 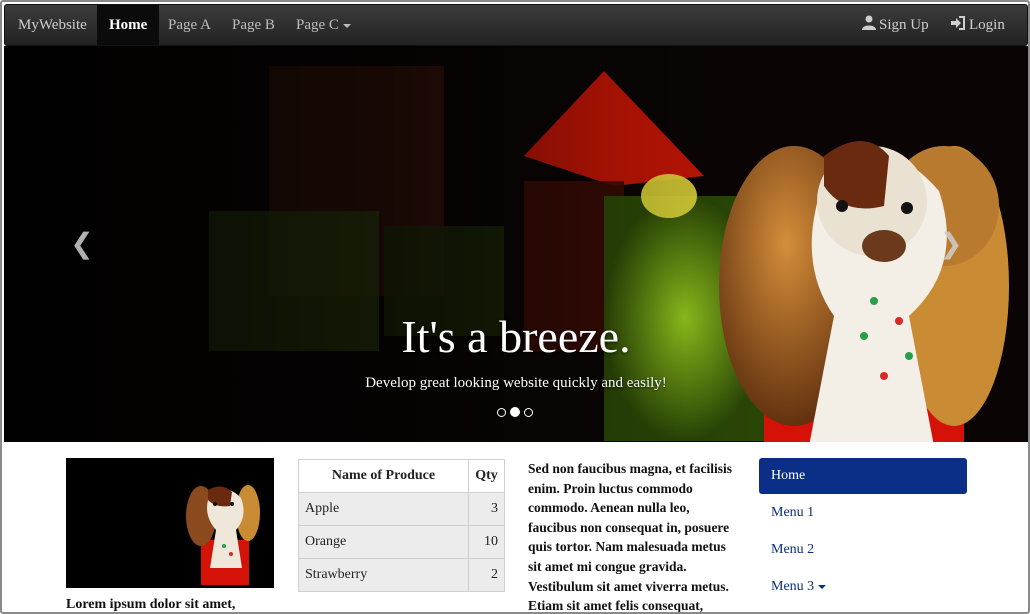 I want to click on signup-label: Sign Up, so click(x=904, y=25).